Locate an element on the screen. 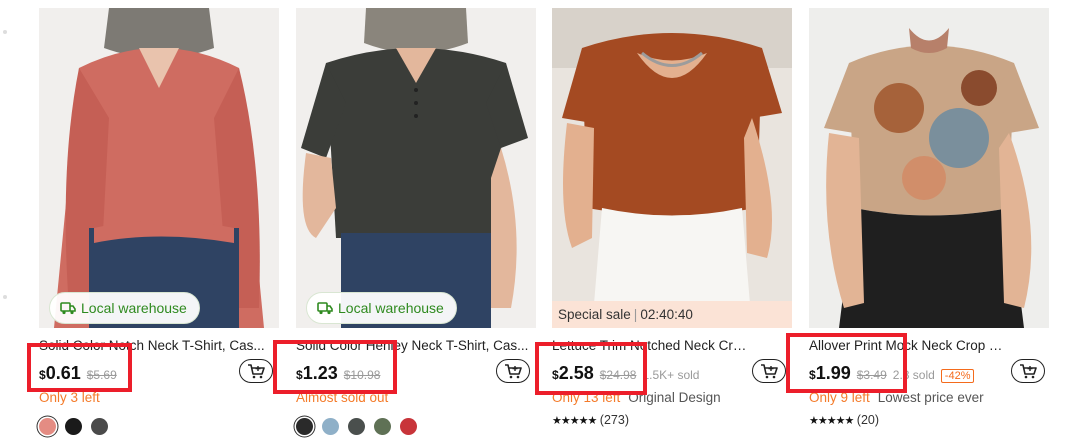  sale-price: $2.58 is located at coordinates (573, 373).